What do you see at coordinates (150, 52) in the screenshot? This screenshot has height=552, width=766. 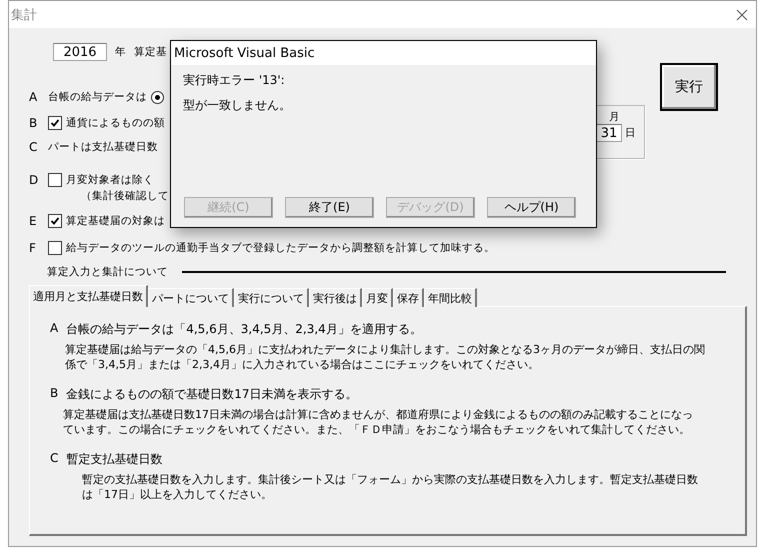 I see `base-label: 算定基` at bounding box center [150, 52].